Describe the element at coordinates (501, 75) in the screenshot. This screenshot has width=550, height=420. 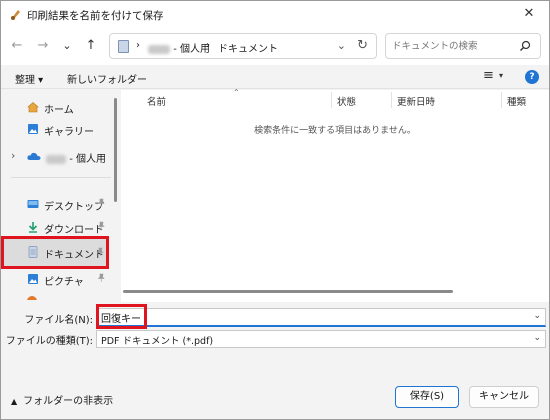
I see `view-dropdown-icon: ▾` at that location.